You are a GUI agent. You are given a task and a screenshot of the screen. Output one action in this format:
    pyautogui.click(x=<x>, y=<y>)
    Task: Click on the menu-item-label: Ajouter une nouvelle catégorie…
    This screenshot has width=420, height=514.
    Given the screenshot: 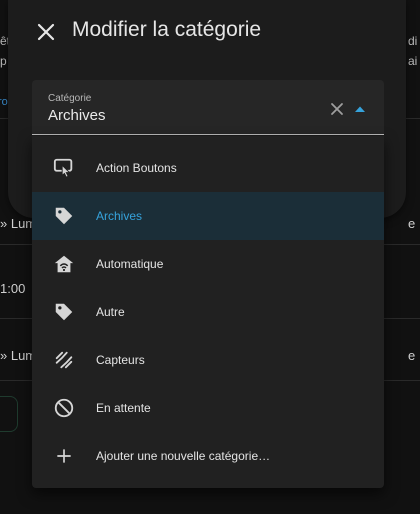 What is the action you would take?
    pyautogui.click(x=183, y=456)
    